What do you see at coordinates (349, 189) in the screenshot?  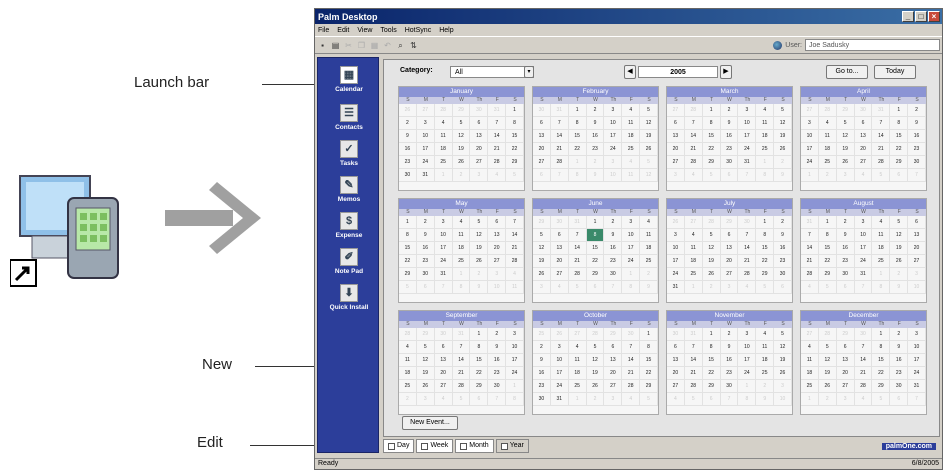 I see `launch-memos: ✎ Memos` at bounding box center [349, 189].